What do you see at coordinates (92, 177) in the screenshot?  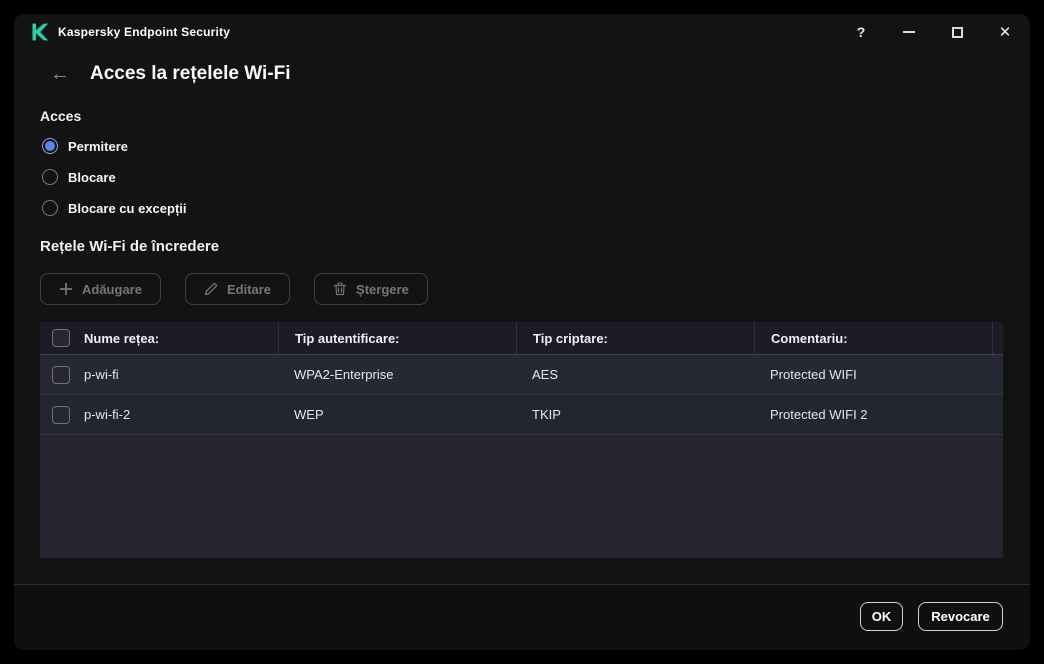 I see `radio-label: Blocare` at bounding box center [92, 177].